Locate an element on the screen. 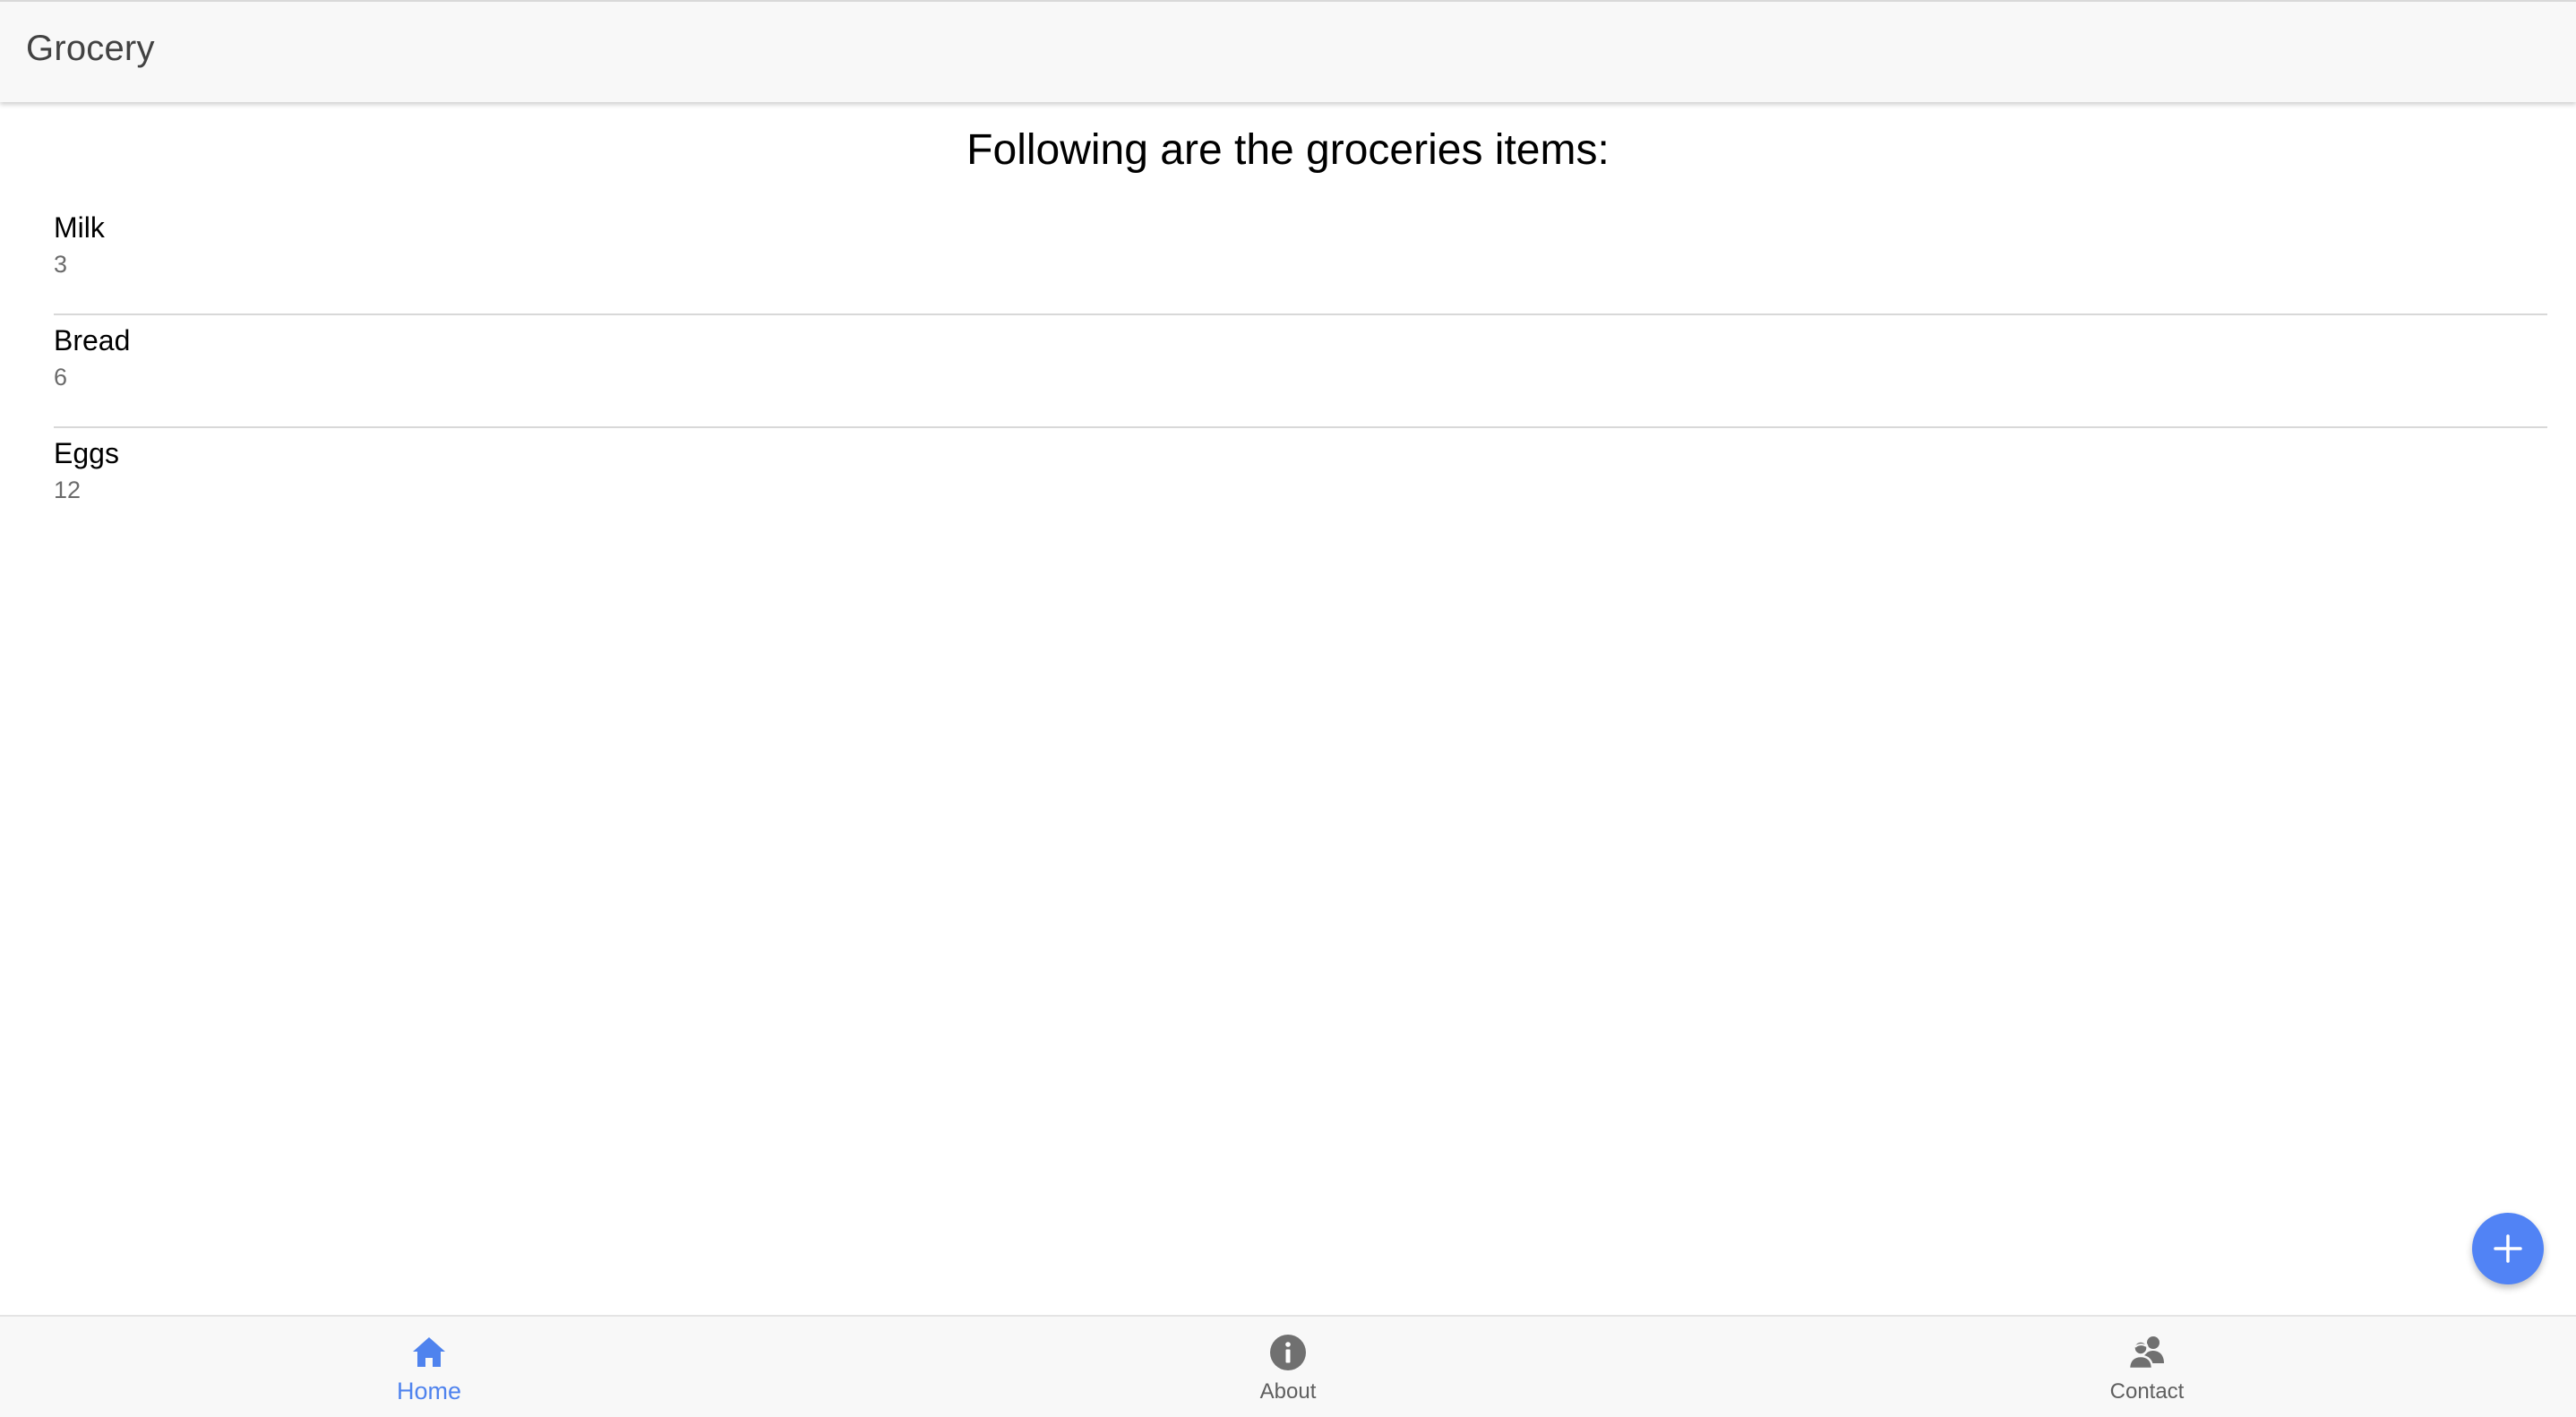  tab-home: Home is located at coordinates (429, 1367).